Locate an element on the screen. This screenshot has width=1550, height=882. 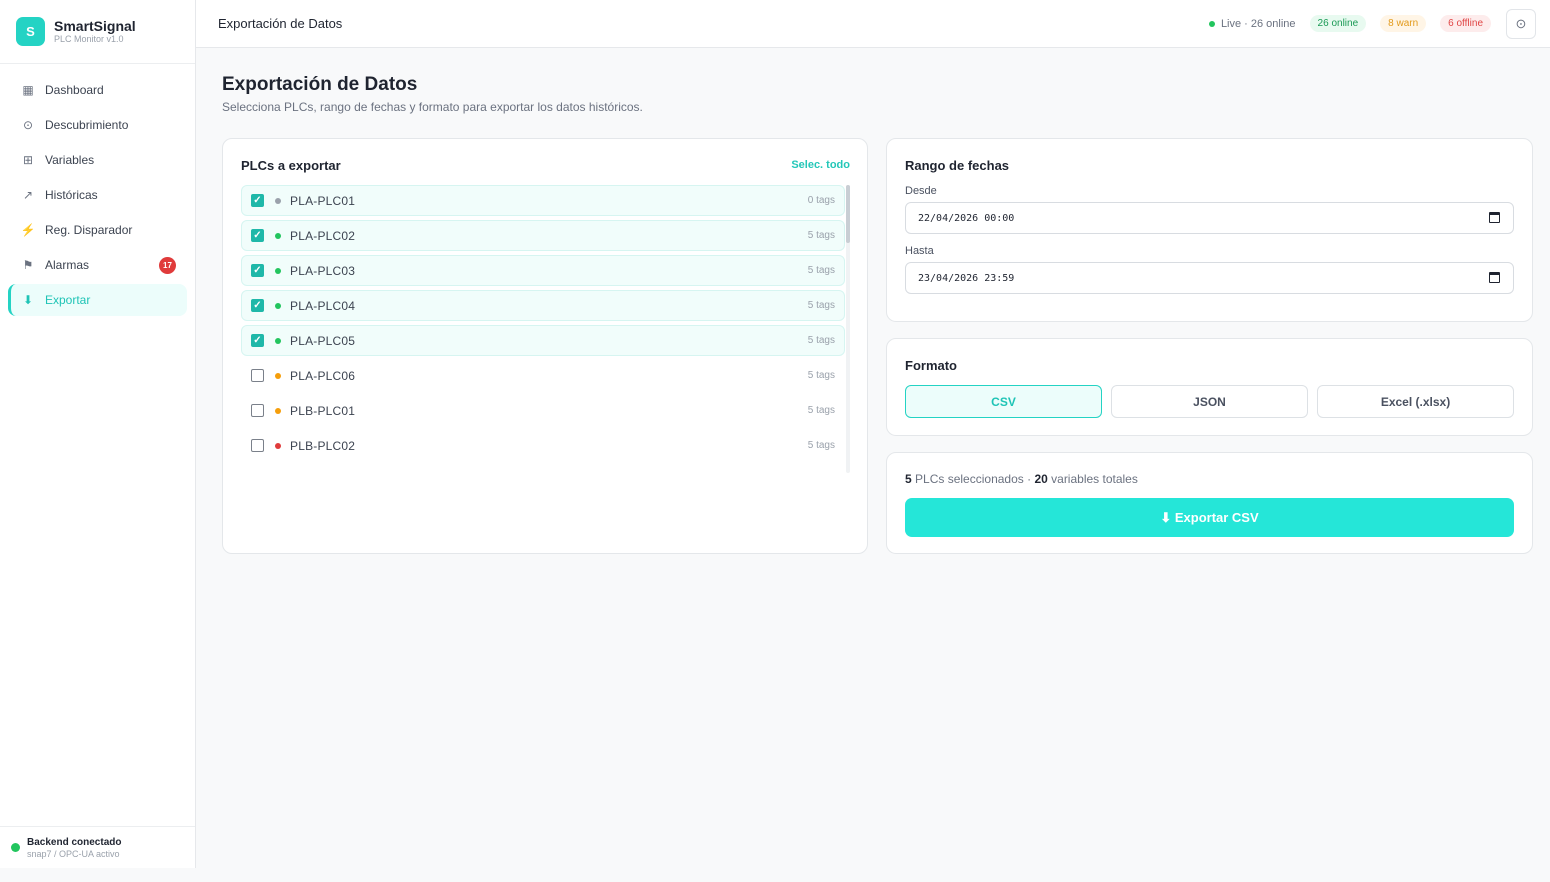
plc-name: PLB-PLC01 is located at coordinates (323, 410).